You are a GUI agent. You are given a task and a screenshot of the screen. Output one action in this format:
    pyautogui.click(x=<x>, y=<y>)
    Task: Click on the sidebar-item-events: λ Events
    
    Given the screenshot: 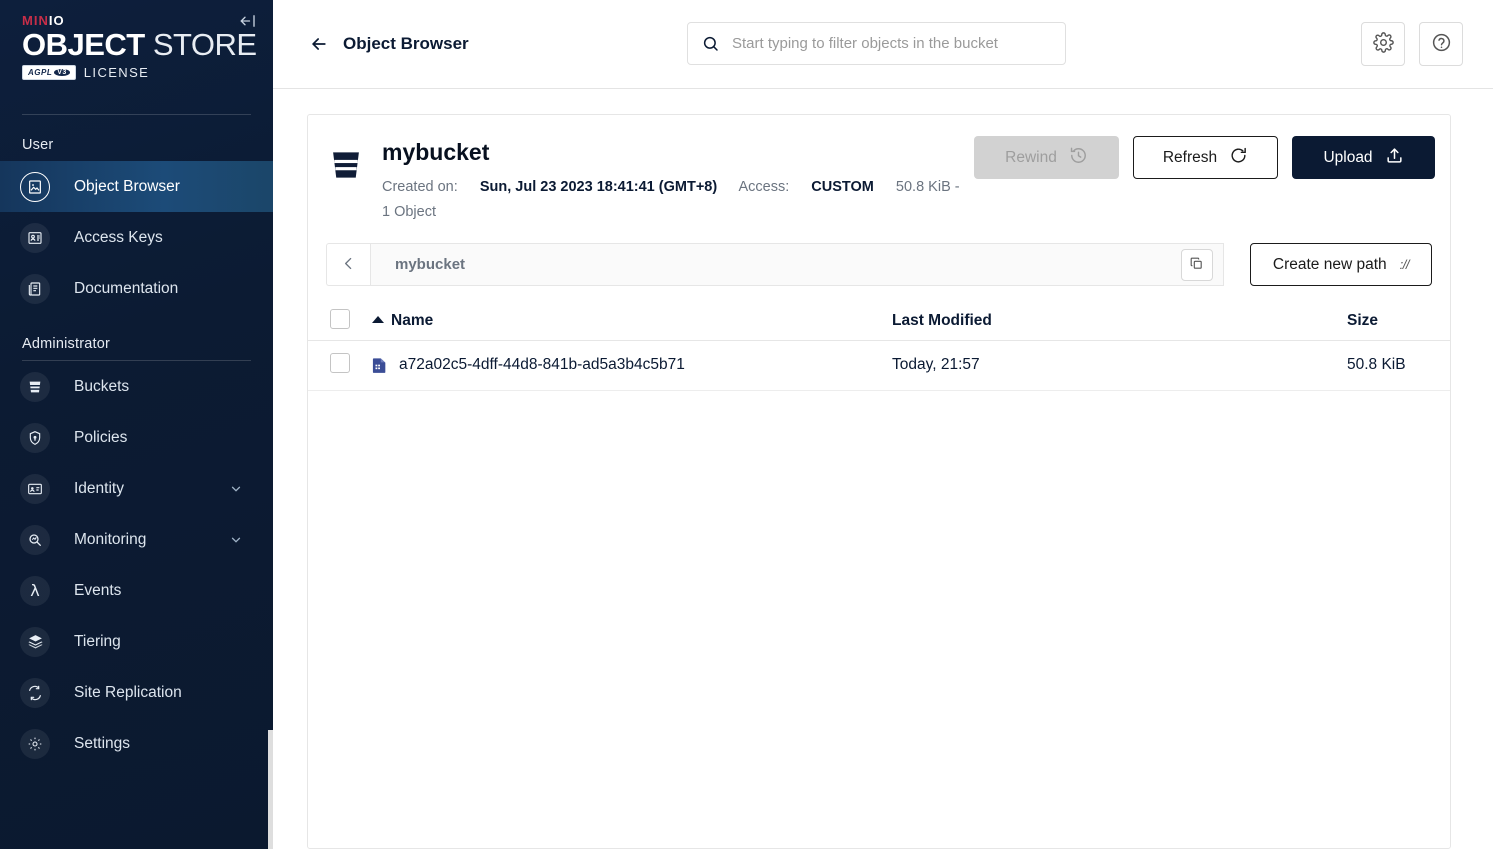 What is the action you would take?
    pyautogui.click(x=136, y=590)
    